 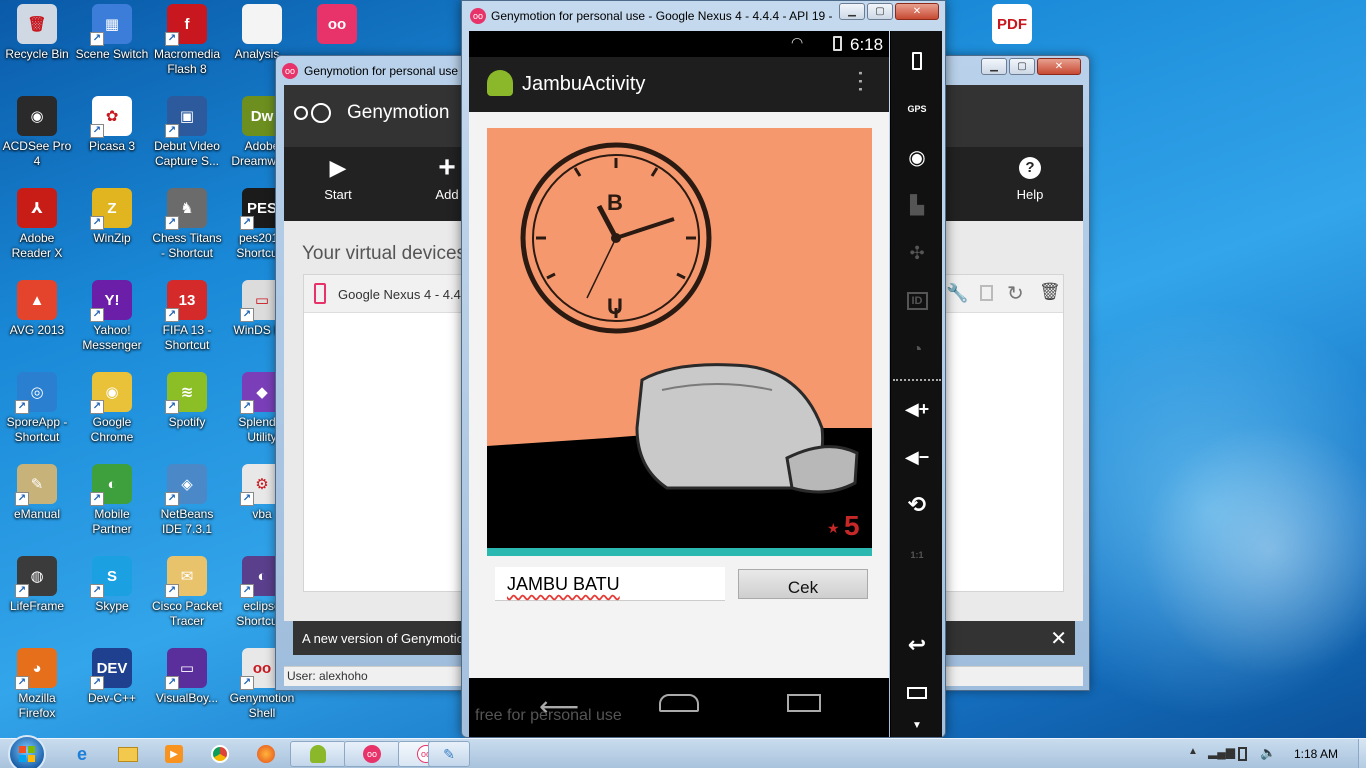 What do you see at coordinates (37, 222) in the screenshot?
I see `desktop-icon: ⅄ Adobe Reader X` at bounding box center [37, 222].